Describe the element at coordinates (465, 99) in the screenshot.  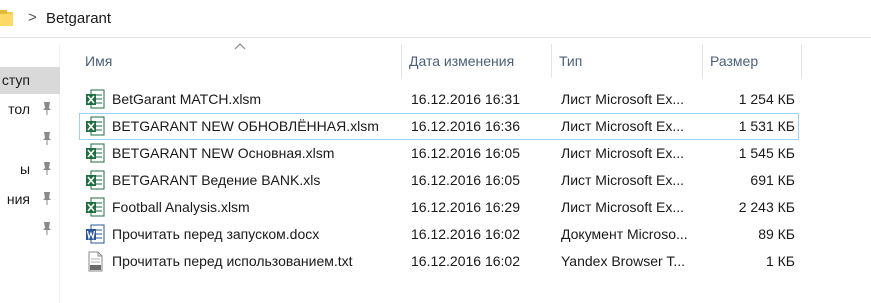
I see `file-date: 16.12.2016 16:31` at that location.